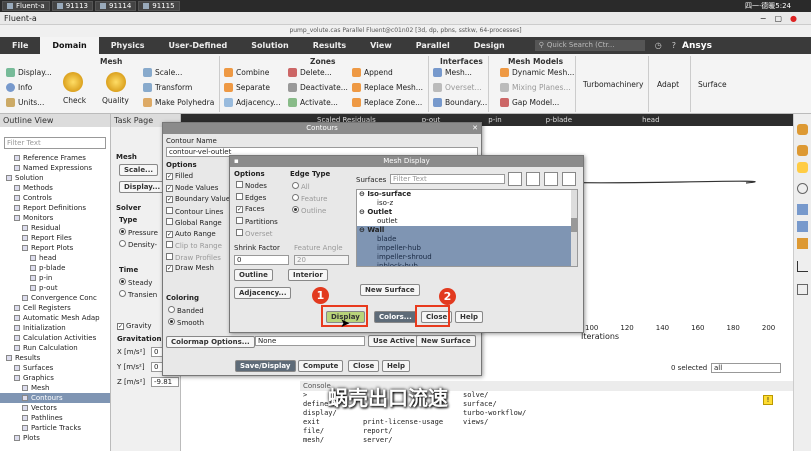 This screenshot has height=451, width=811. Describe the element at coordinates (135, 282) in the screenshot. I see `time-steady-radio: Steady` at that location.